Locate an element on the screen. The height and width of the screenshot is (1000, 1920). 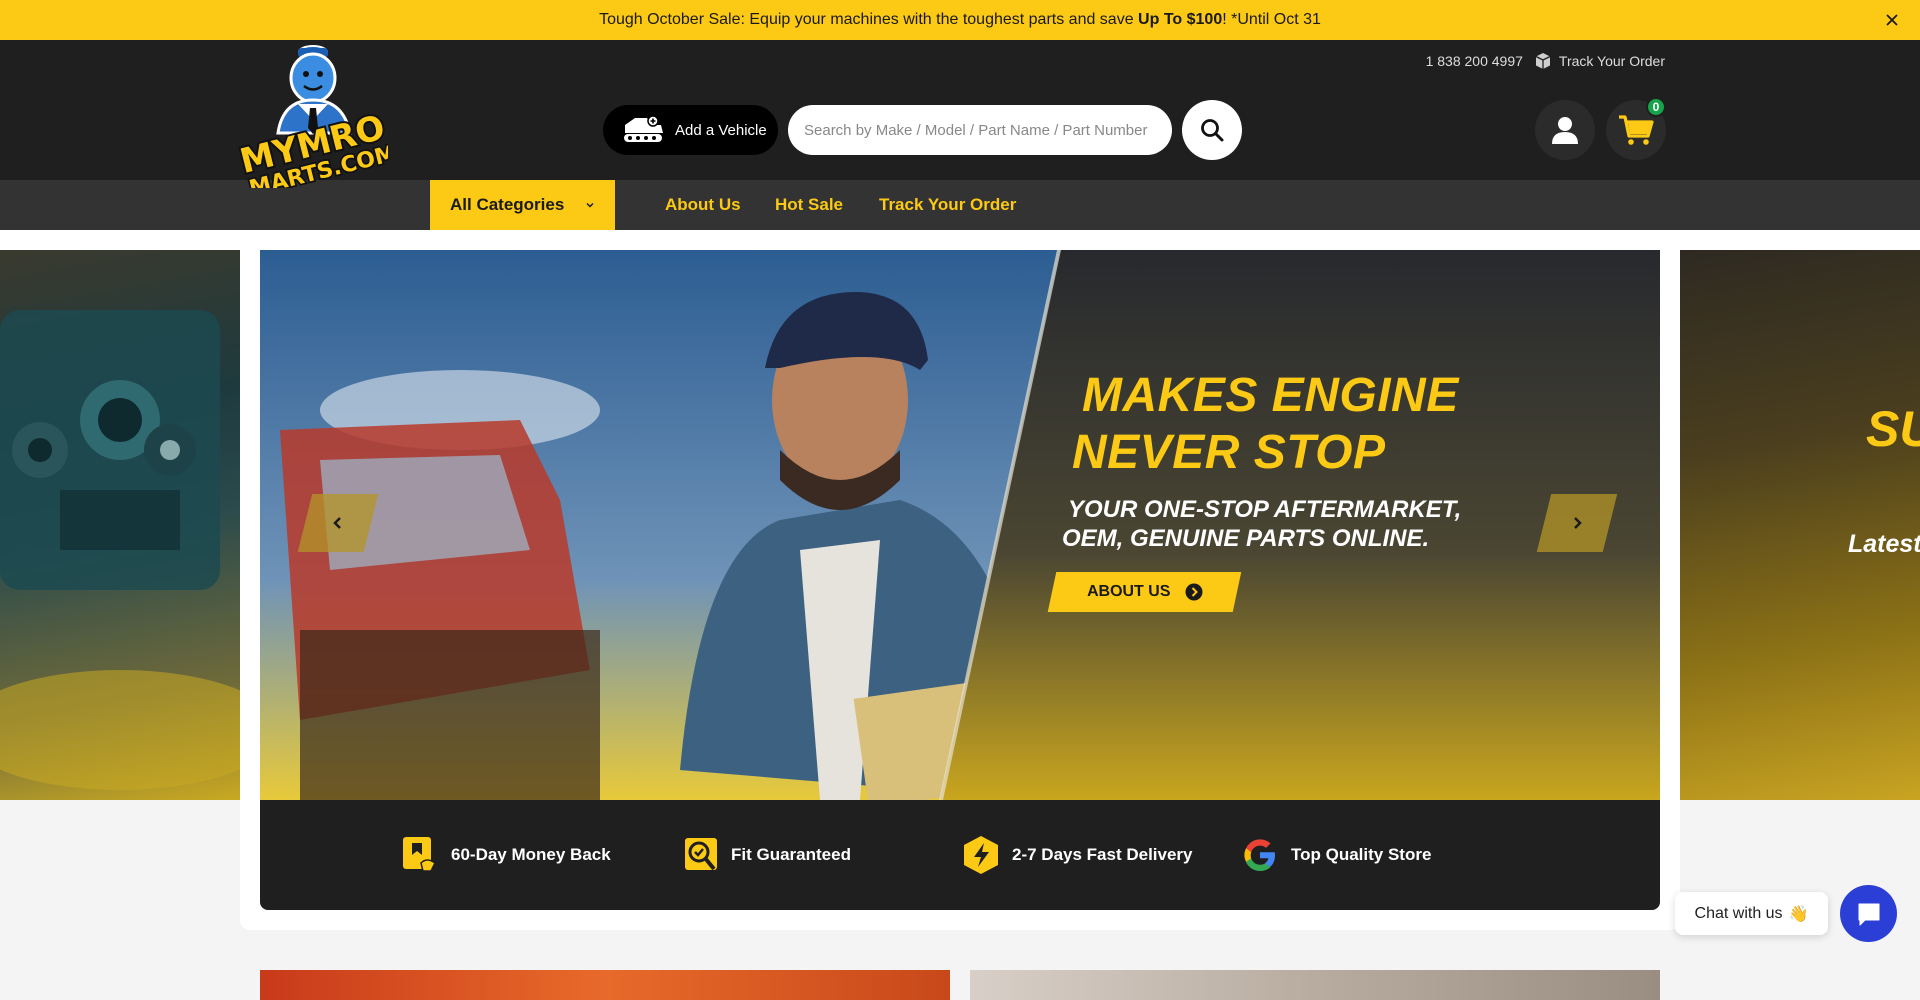
previous-slide-peek is located at coordinates (120, 525).